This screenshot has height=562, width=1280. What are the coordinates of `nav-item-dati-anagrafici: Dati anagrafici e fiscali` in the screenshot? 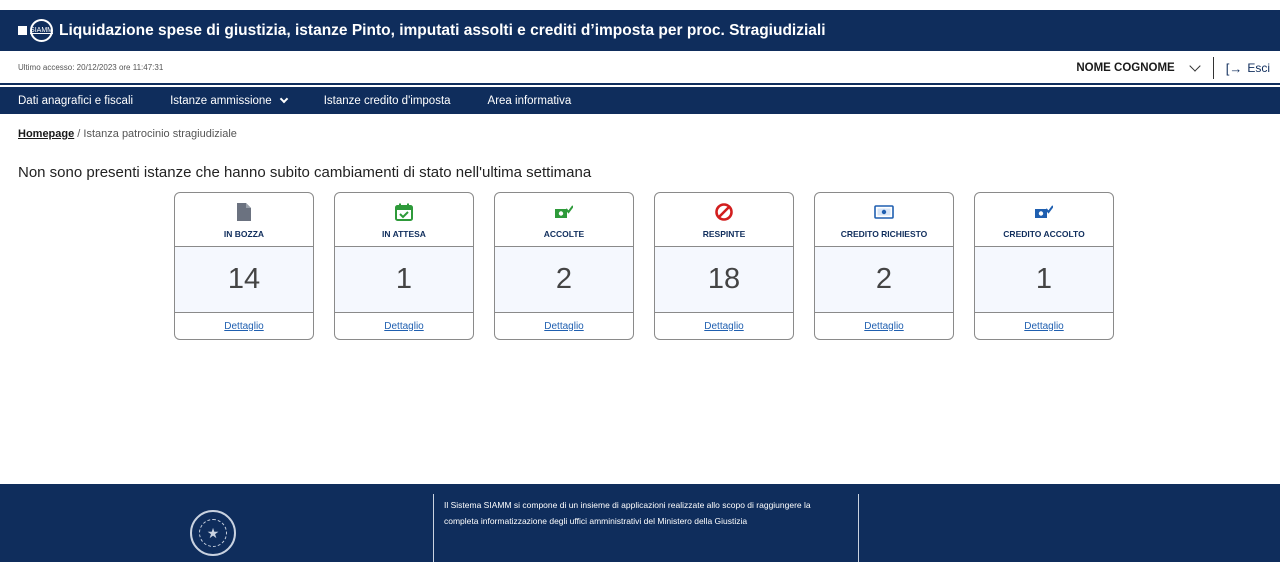 It's located at (75, 101).